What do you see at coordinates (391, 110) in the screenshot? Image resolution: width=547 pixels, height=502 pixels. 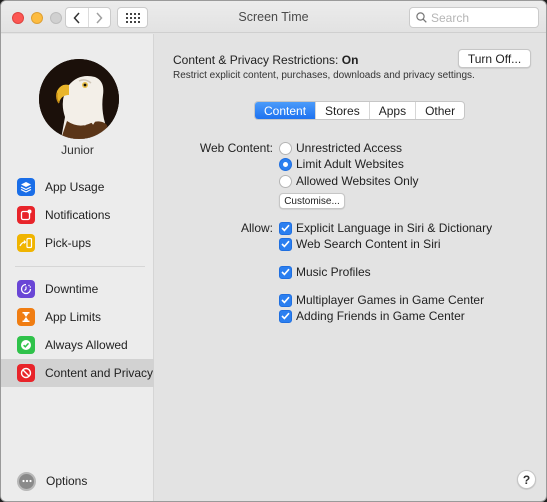 I see `tab-apps: Apps` at bounding box center [391, 110].